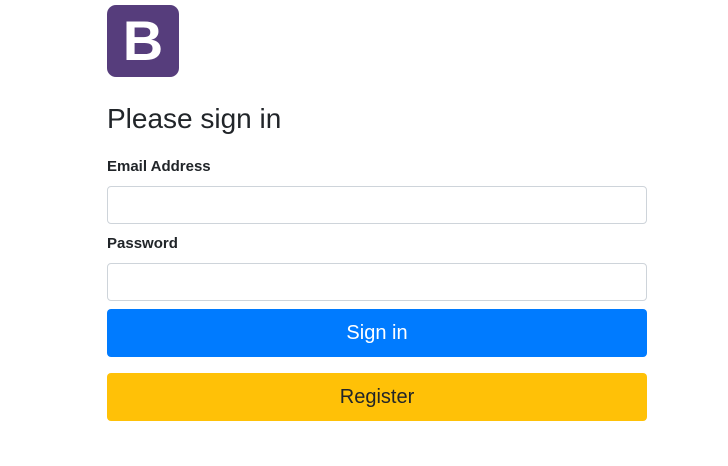  Describe the element at coordinates (377, 282) in the screenshot. I see `password-field` at that location.